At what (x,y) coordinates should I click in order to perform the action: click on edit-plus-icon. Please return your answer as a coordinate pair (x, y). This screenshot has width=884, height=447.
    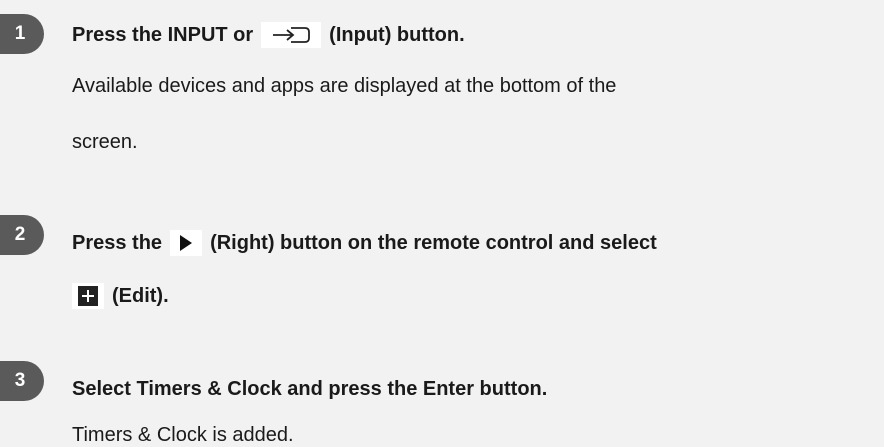
    Looking at the image, I should click on (88, 296).